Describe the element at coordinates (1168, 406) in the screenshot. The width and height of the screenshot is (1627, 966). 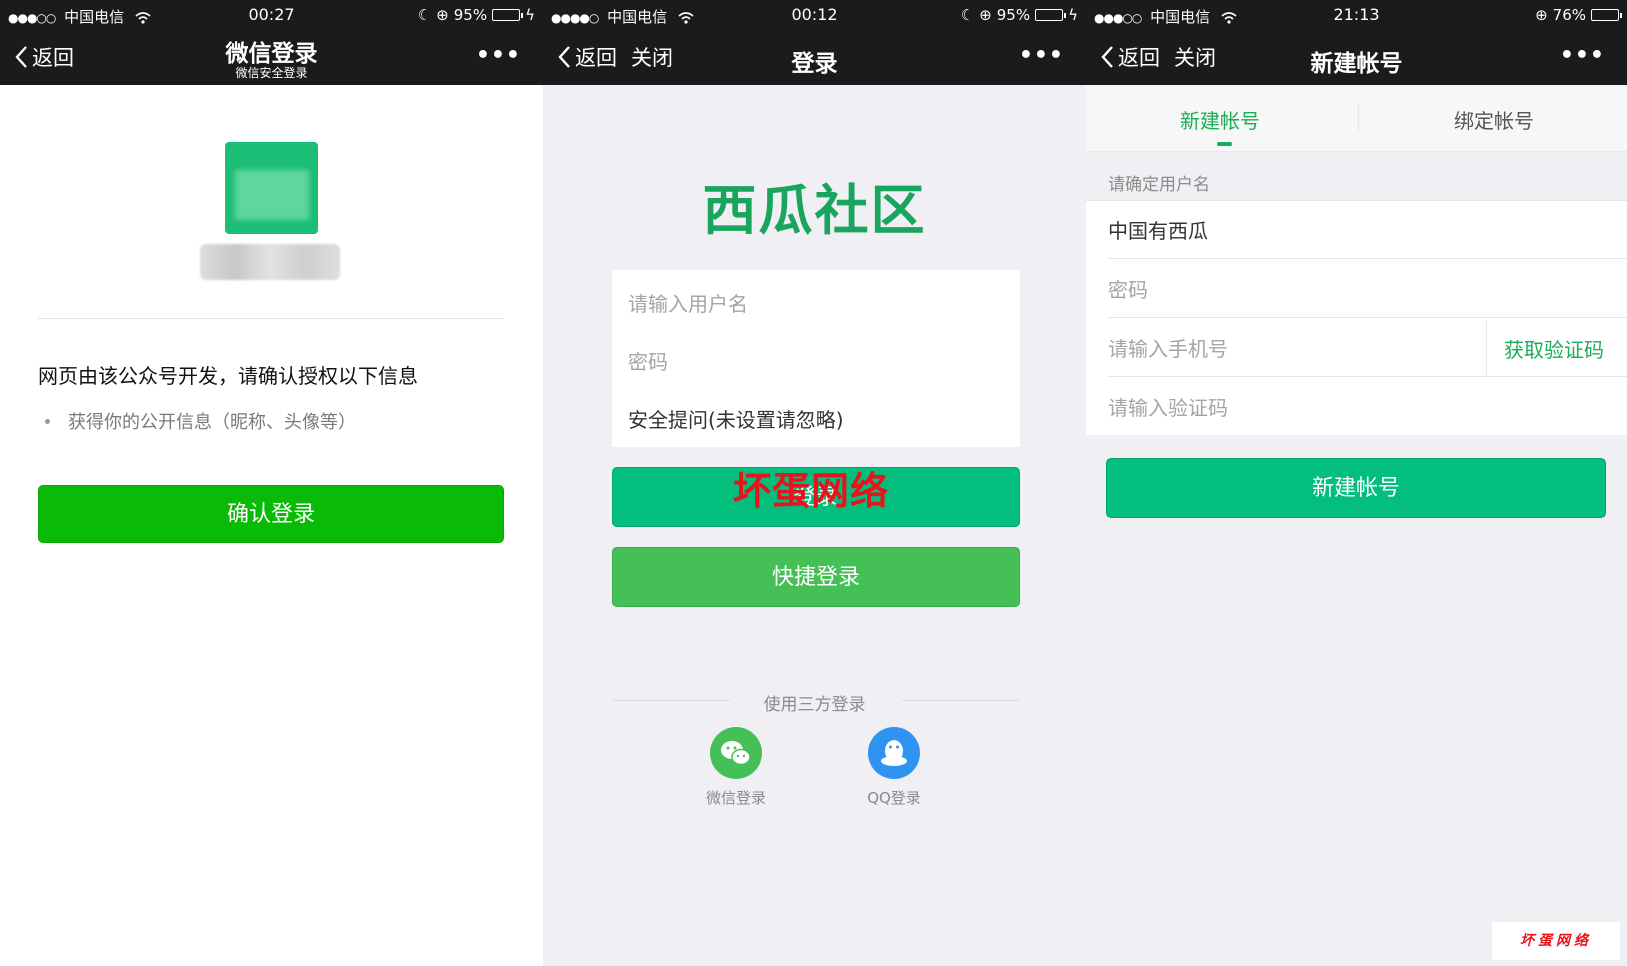
I see `verification-code-input: 请输入验证码` at that location.